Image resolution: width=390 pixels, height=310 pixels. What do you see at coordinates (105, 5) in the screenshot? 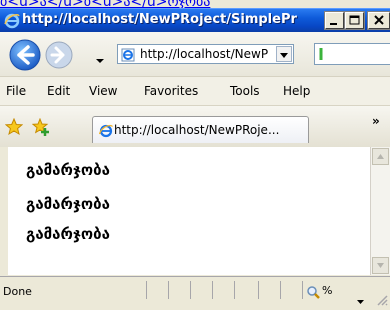
I see `background-link-text: ბ<u>ა</u>ბ<u>ა</u>რჯობა` at bounding box center [105, 5].